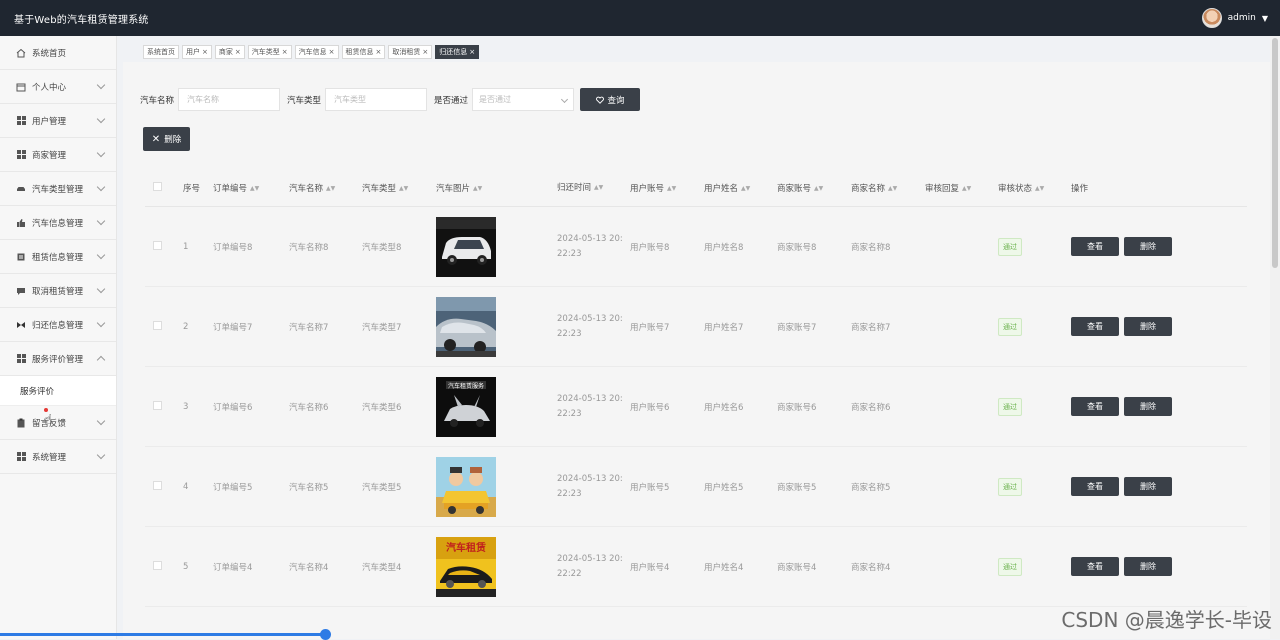 This screenshot has width=1280, height=640. Describe the element at coordinates (364, 52) in the screenshot. I see `tab-rental-info: 租赁信息×` at that location.